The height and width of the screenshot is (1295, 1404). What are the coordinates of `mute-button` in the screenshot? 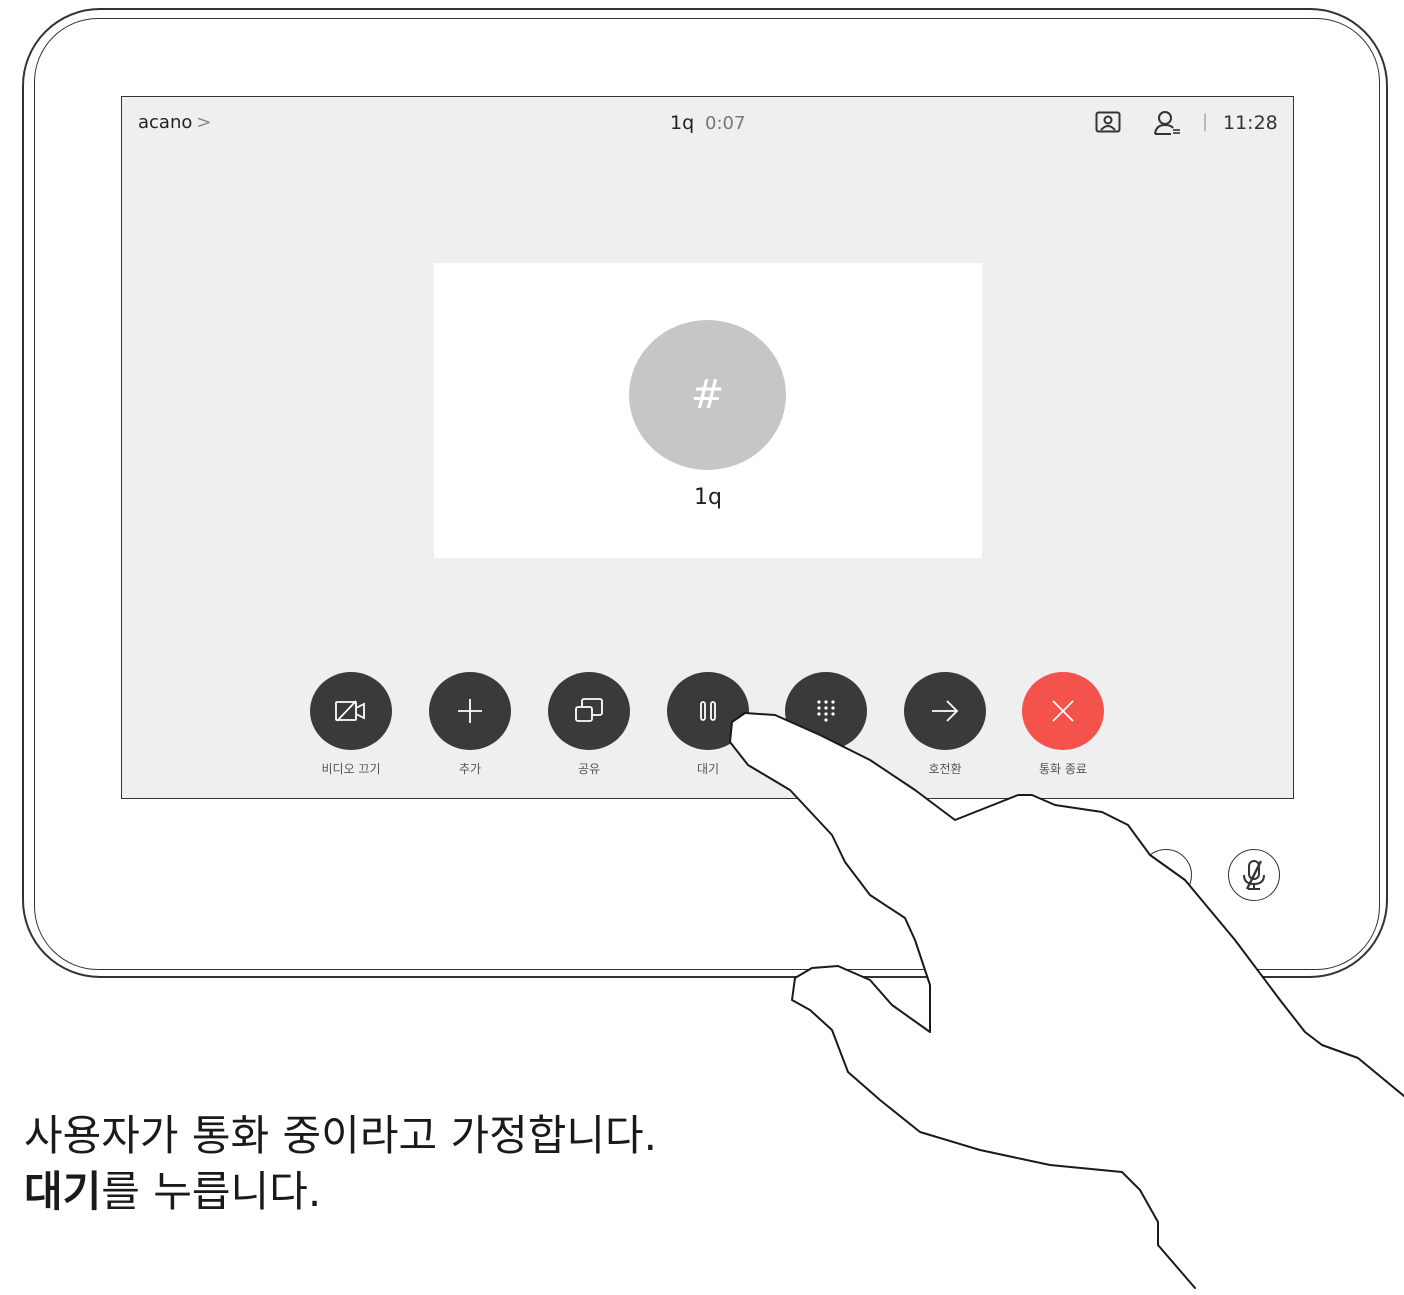 It's located at (1254, 875).